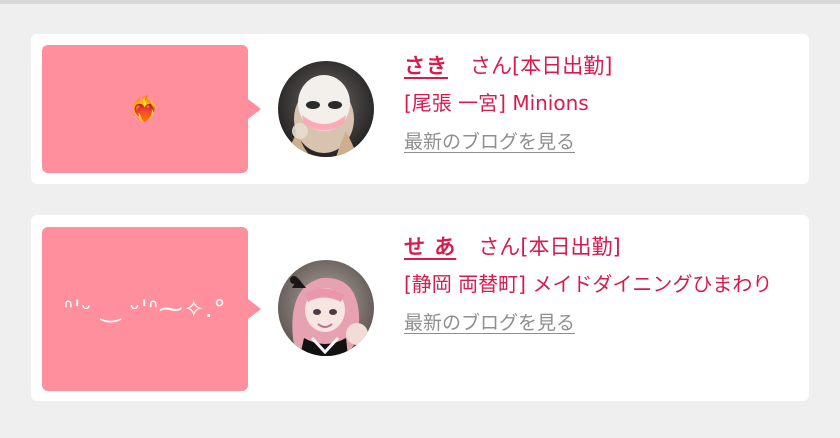 Image resolution: width=840 pixels, height=438 pixels. What do you see at coordinates (145, 309) in the screenshot?
I see `message-text: ᐢ'ᵕ ‿ ᵕ'ᐢ⁓✧.°` at bounding box center [145, 309].